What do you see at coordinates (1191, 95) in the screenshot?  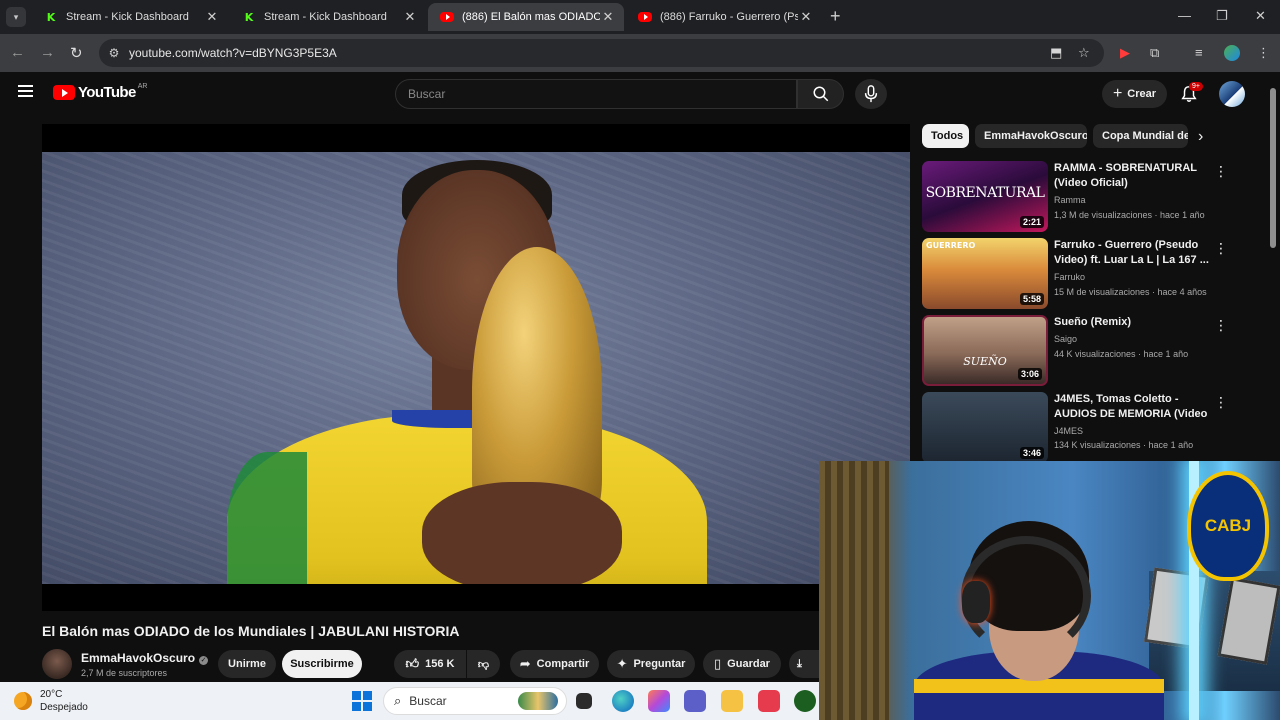 I see `notifications-button: 9+` at bounding box center [1191, 95].